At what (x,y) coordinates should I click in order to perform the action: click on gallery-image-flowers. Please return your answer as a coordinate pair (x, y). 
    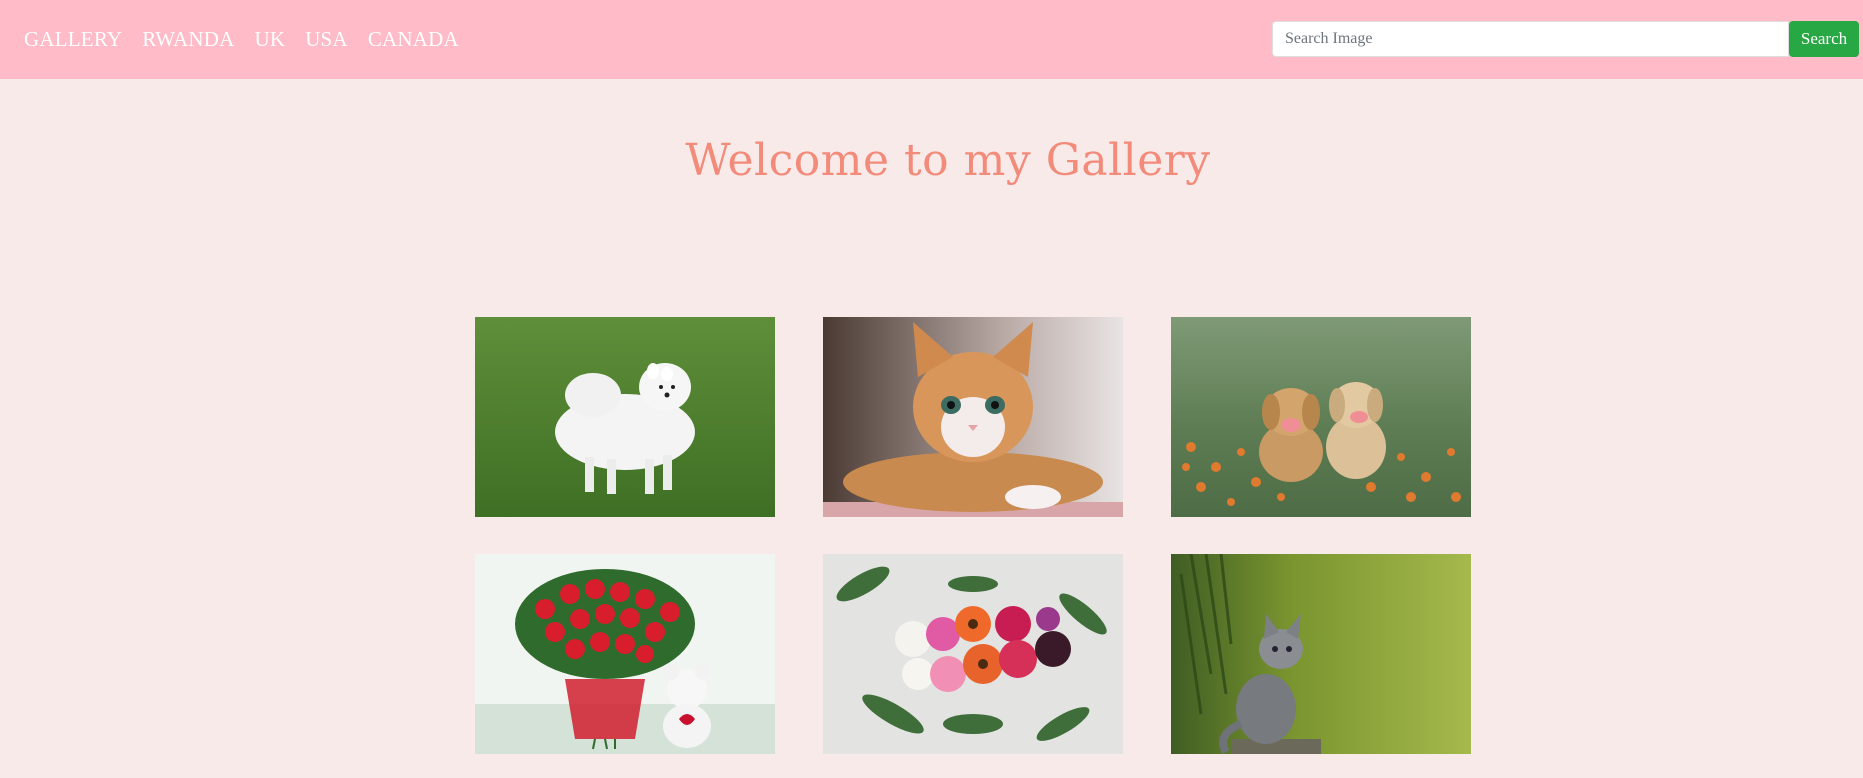
    Looking at the image, I should click on (973, 654).